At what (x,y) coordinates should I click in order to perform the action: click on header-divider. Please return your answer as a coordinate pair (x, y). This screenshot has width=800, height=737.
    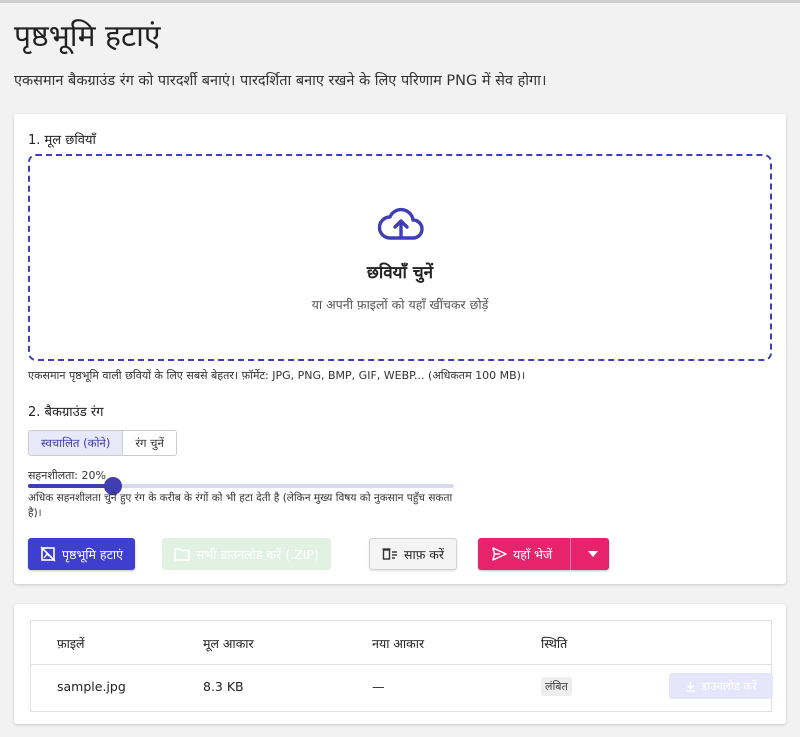
    Looking at the image, I should click on (401, 664).